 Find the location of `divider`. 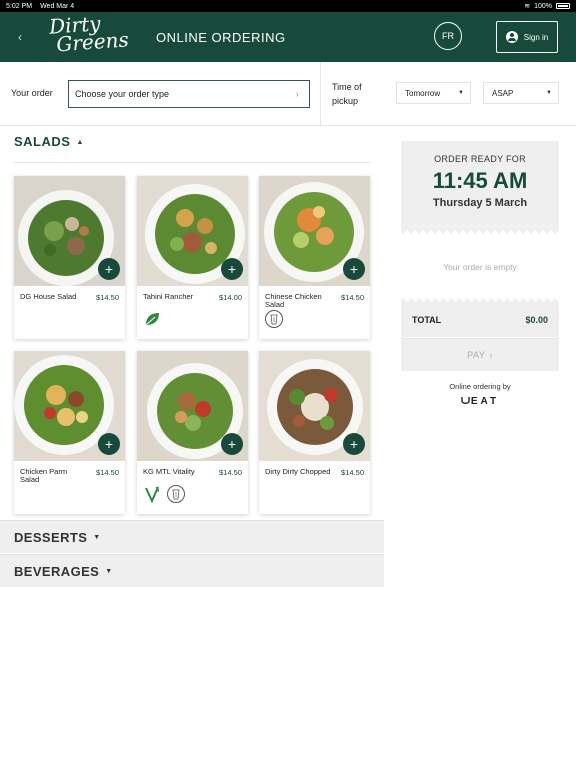

divider is located at coordinates (320, 94).